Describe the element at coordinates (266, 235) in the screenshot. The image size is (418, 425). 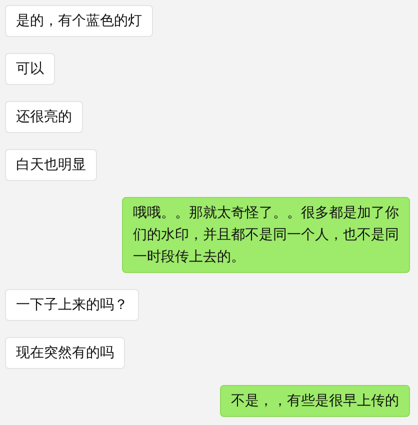
I see `message-bubble: 哦哦。。那就太奇怪了。。很多都是加了你们的水印，并且都不是同一个人，也不是同一时段传上去的。` at that location.